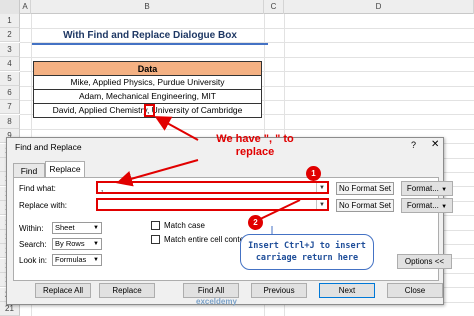 The width and height of the screenshot is (474, 316). What do you see at coordinates (313, 173) in the screenshot?
I see `step-badge-1: 1` at bounding box center [313, 173].